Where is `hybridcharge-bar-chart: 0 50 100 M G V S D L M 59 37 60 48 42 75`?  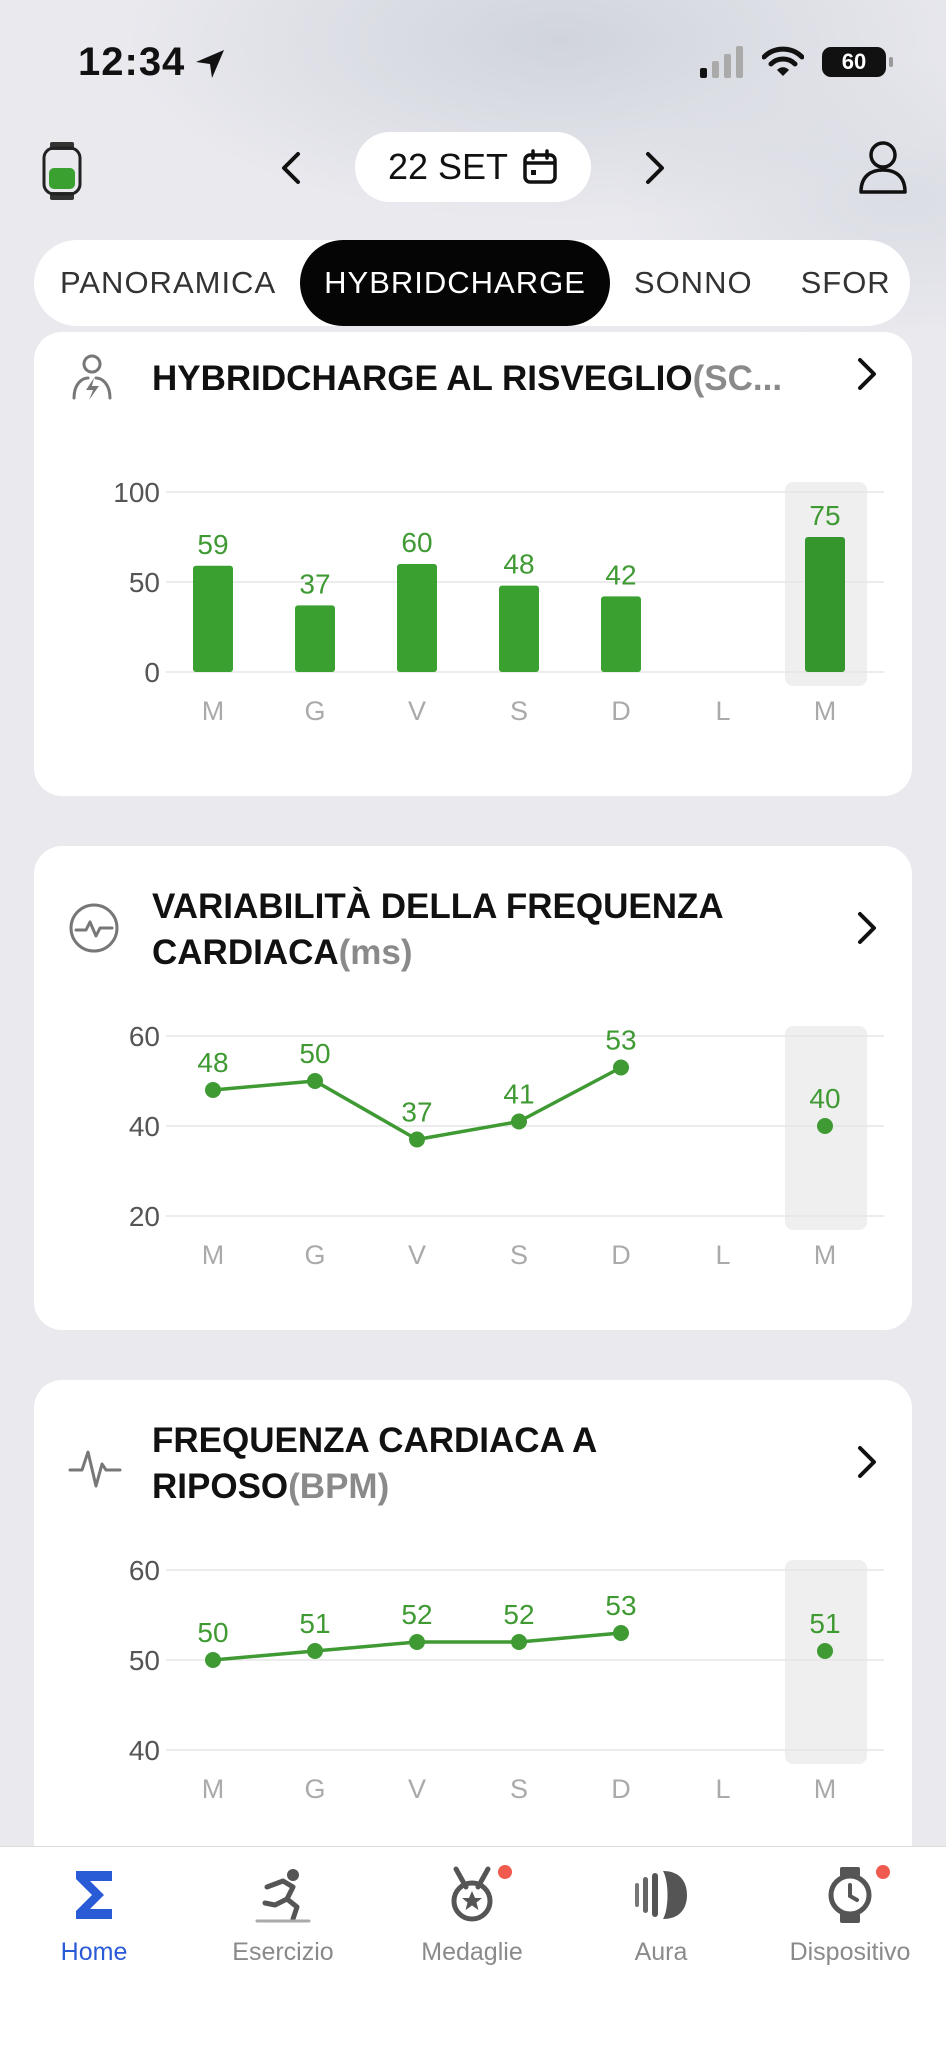
hybridcharge-bar-chart: 0 50 100 M G V S D L M 59 37 60 48 42 75 is located at coordinates (498, 601).